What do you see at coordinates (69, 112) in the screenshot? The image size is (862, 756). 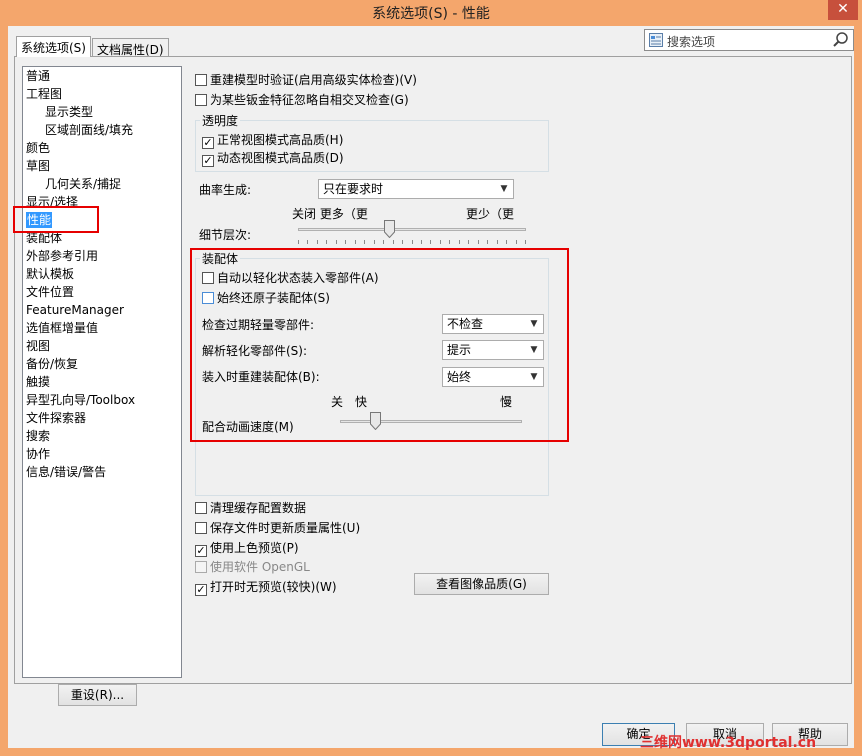 I see `tree-item-display-style: 显示类型` at bounding box center [69, 112].